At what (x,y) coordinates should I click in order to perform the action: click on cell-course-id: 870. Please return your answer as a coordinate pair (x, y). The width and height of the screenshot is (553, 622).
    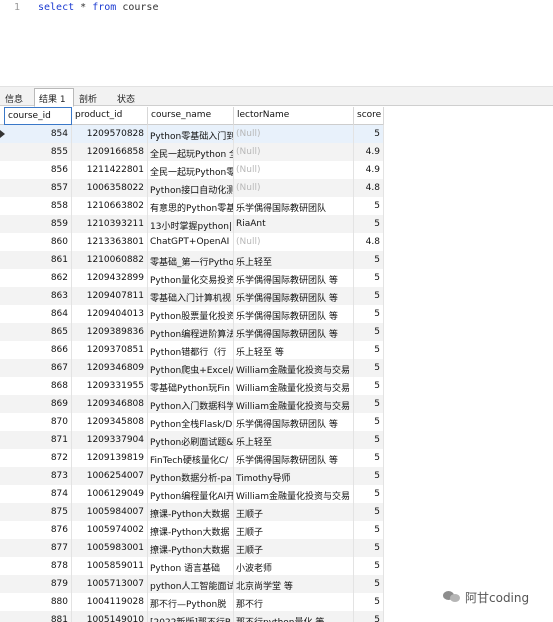
    Looking at the image, I should click on (38, 422).